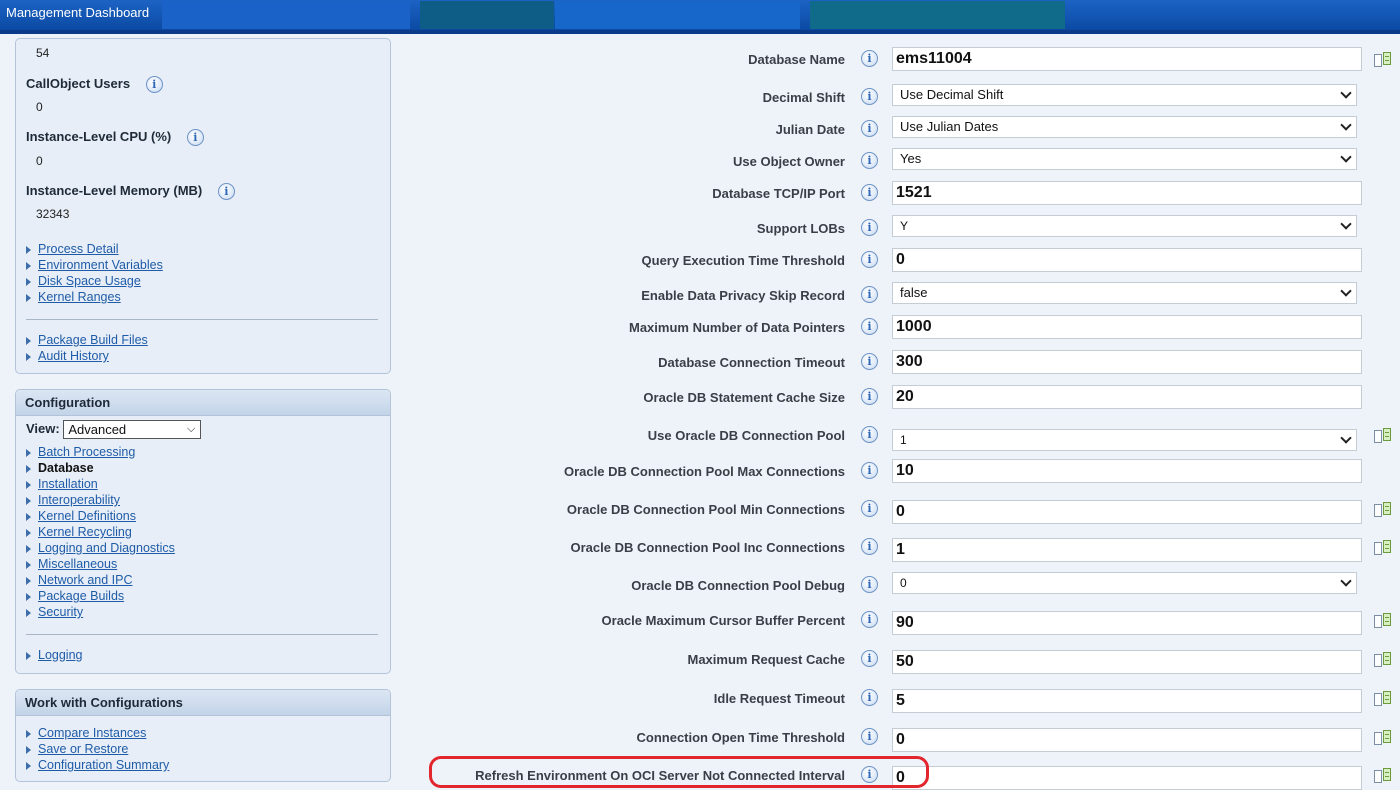  What do you see at coordinates (100, 548) in the screenshot?
I see `config-item-logging-diagnostics: Logging and Diagnostics` at bounding box center [100, 548].